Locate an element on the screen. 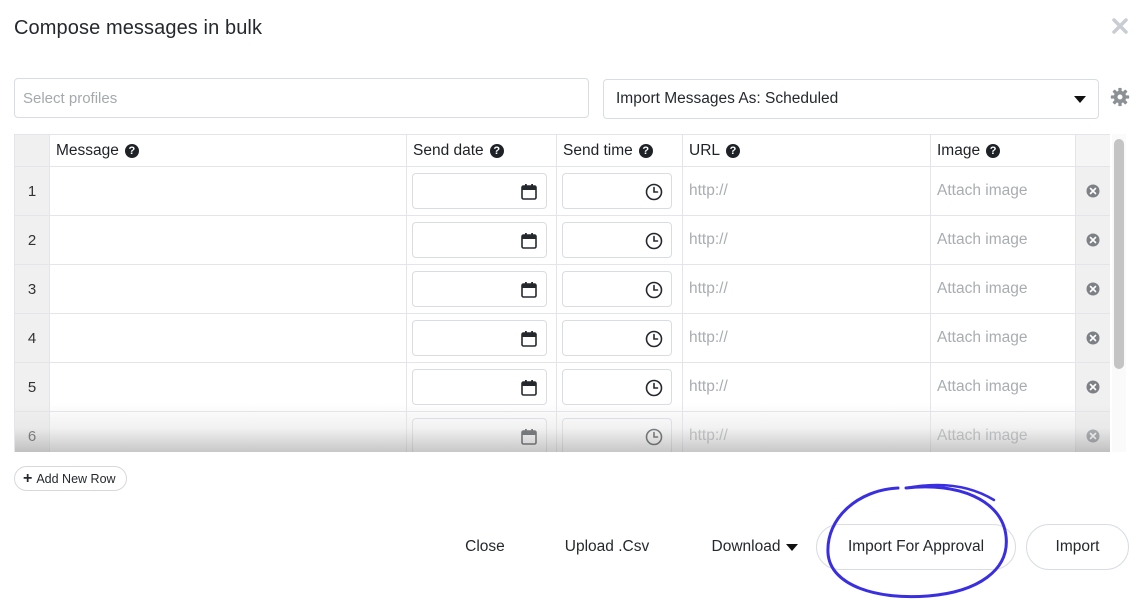  table-row: 5 http:// Attach image is located at coordinates (562, 387).